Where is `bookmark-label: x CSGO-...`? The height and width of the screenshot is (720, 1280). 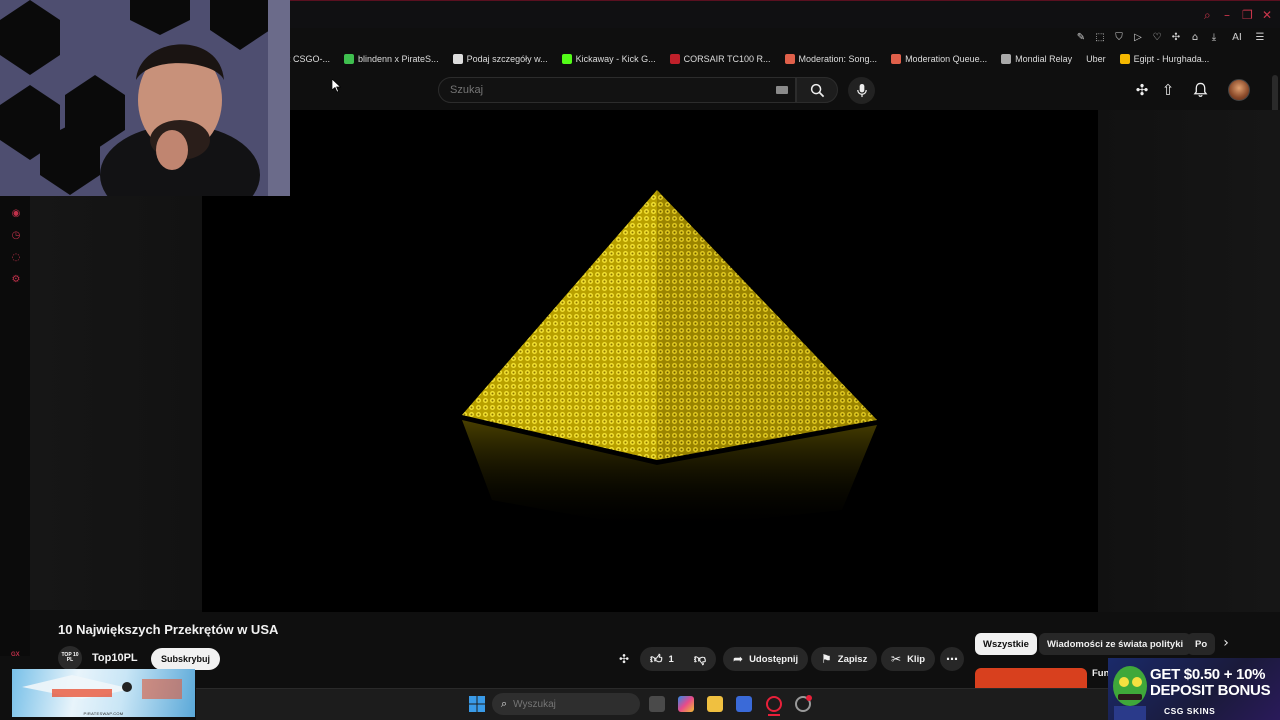
bookmark-label: x CSGO-... is located at coordinates (308, 59).